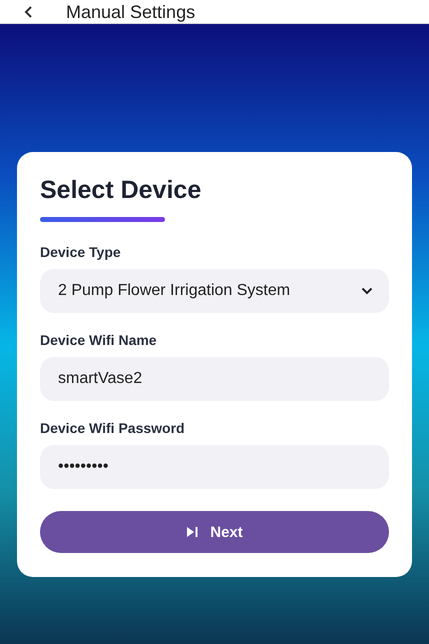 The height and width of the screenshot is (644, 429). What do you see at coordinates (113, 428) in the screenshot?
I see `field-label: Device Wifi Password` at bounding box center [113, 428].